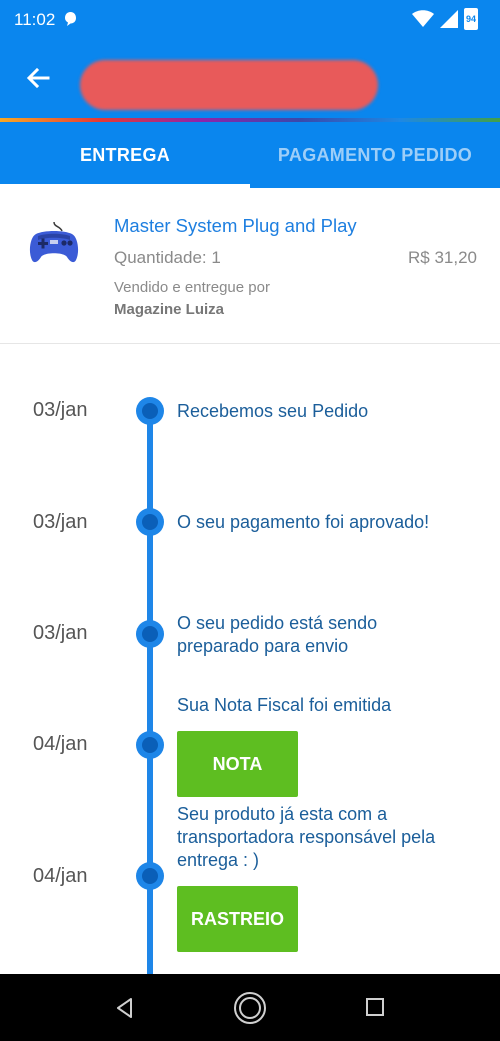  What do you see at coordinates (284, 705) in the screenshot?
I see `timeline-event-text: Sua Nota Fiscal foi emitida` at bounding box center [284, 705].